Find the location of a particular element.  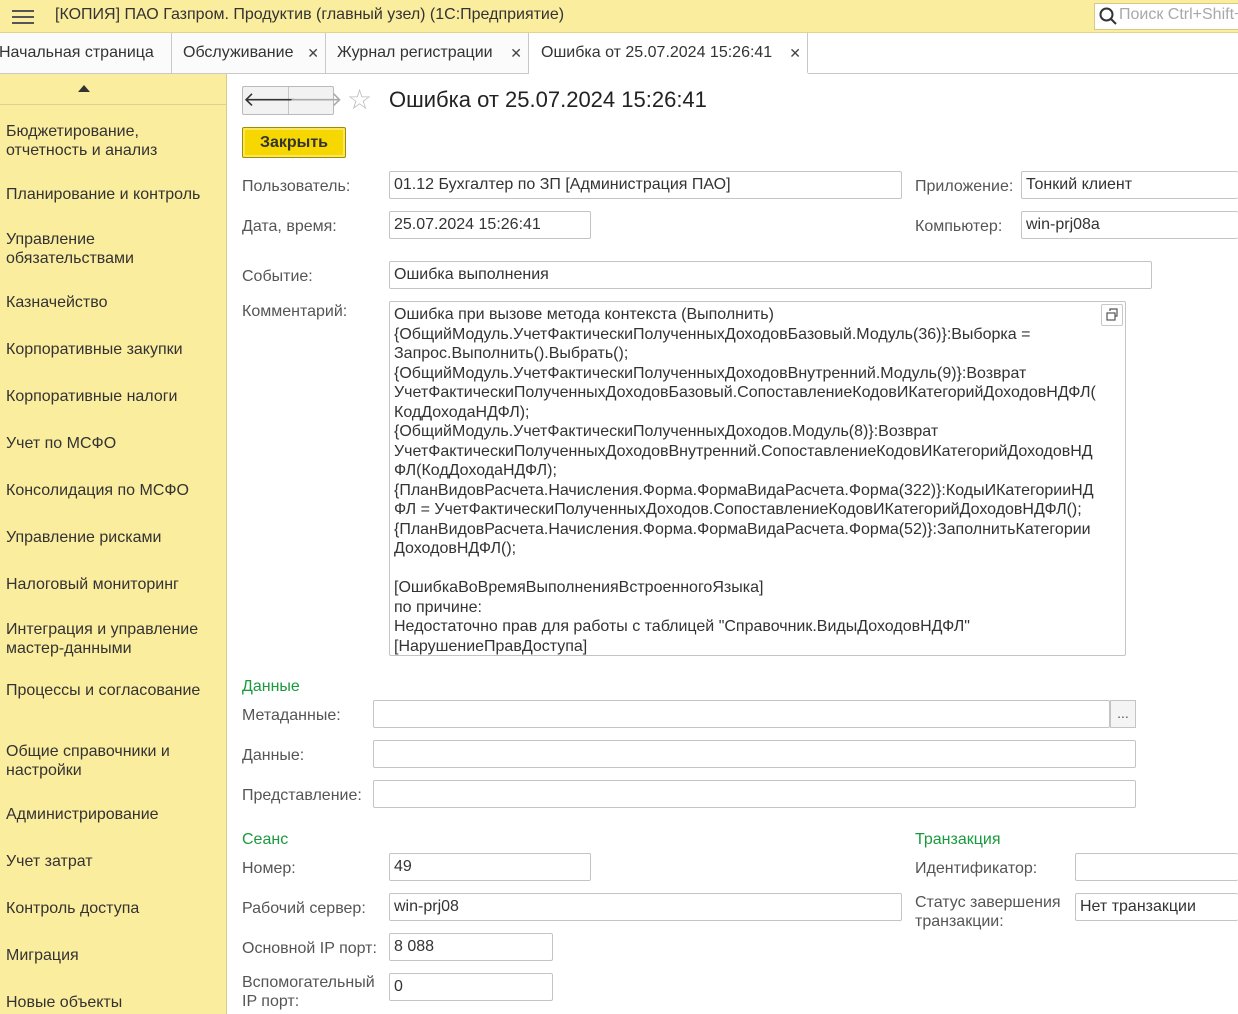

tab-maintenance: Обслуживание ✕ is located at coordinates (249, 53).